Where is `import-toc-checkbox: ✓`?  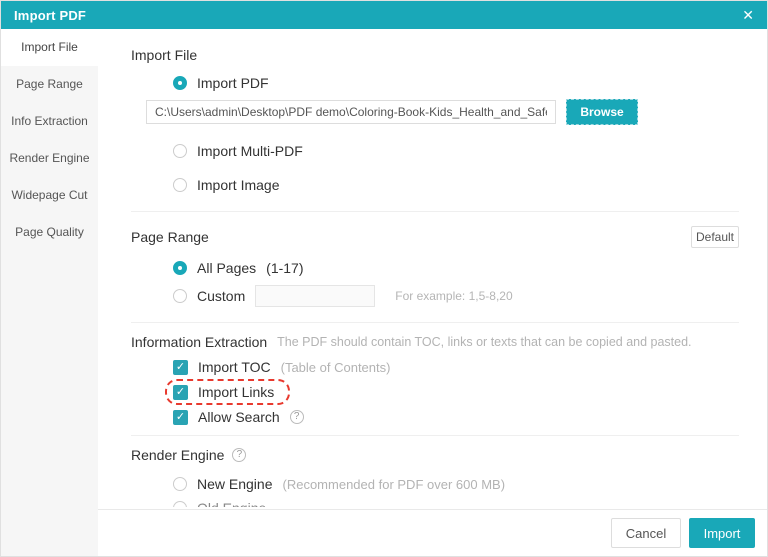 import-toc-checkbox: ✓ is located at coordinates (180, 367).